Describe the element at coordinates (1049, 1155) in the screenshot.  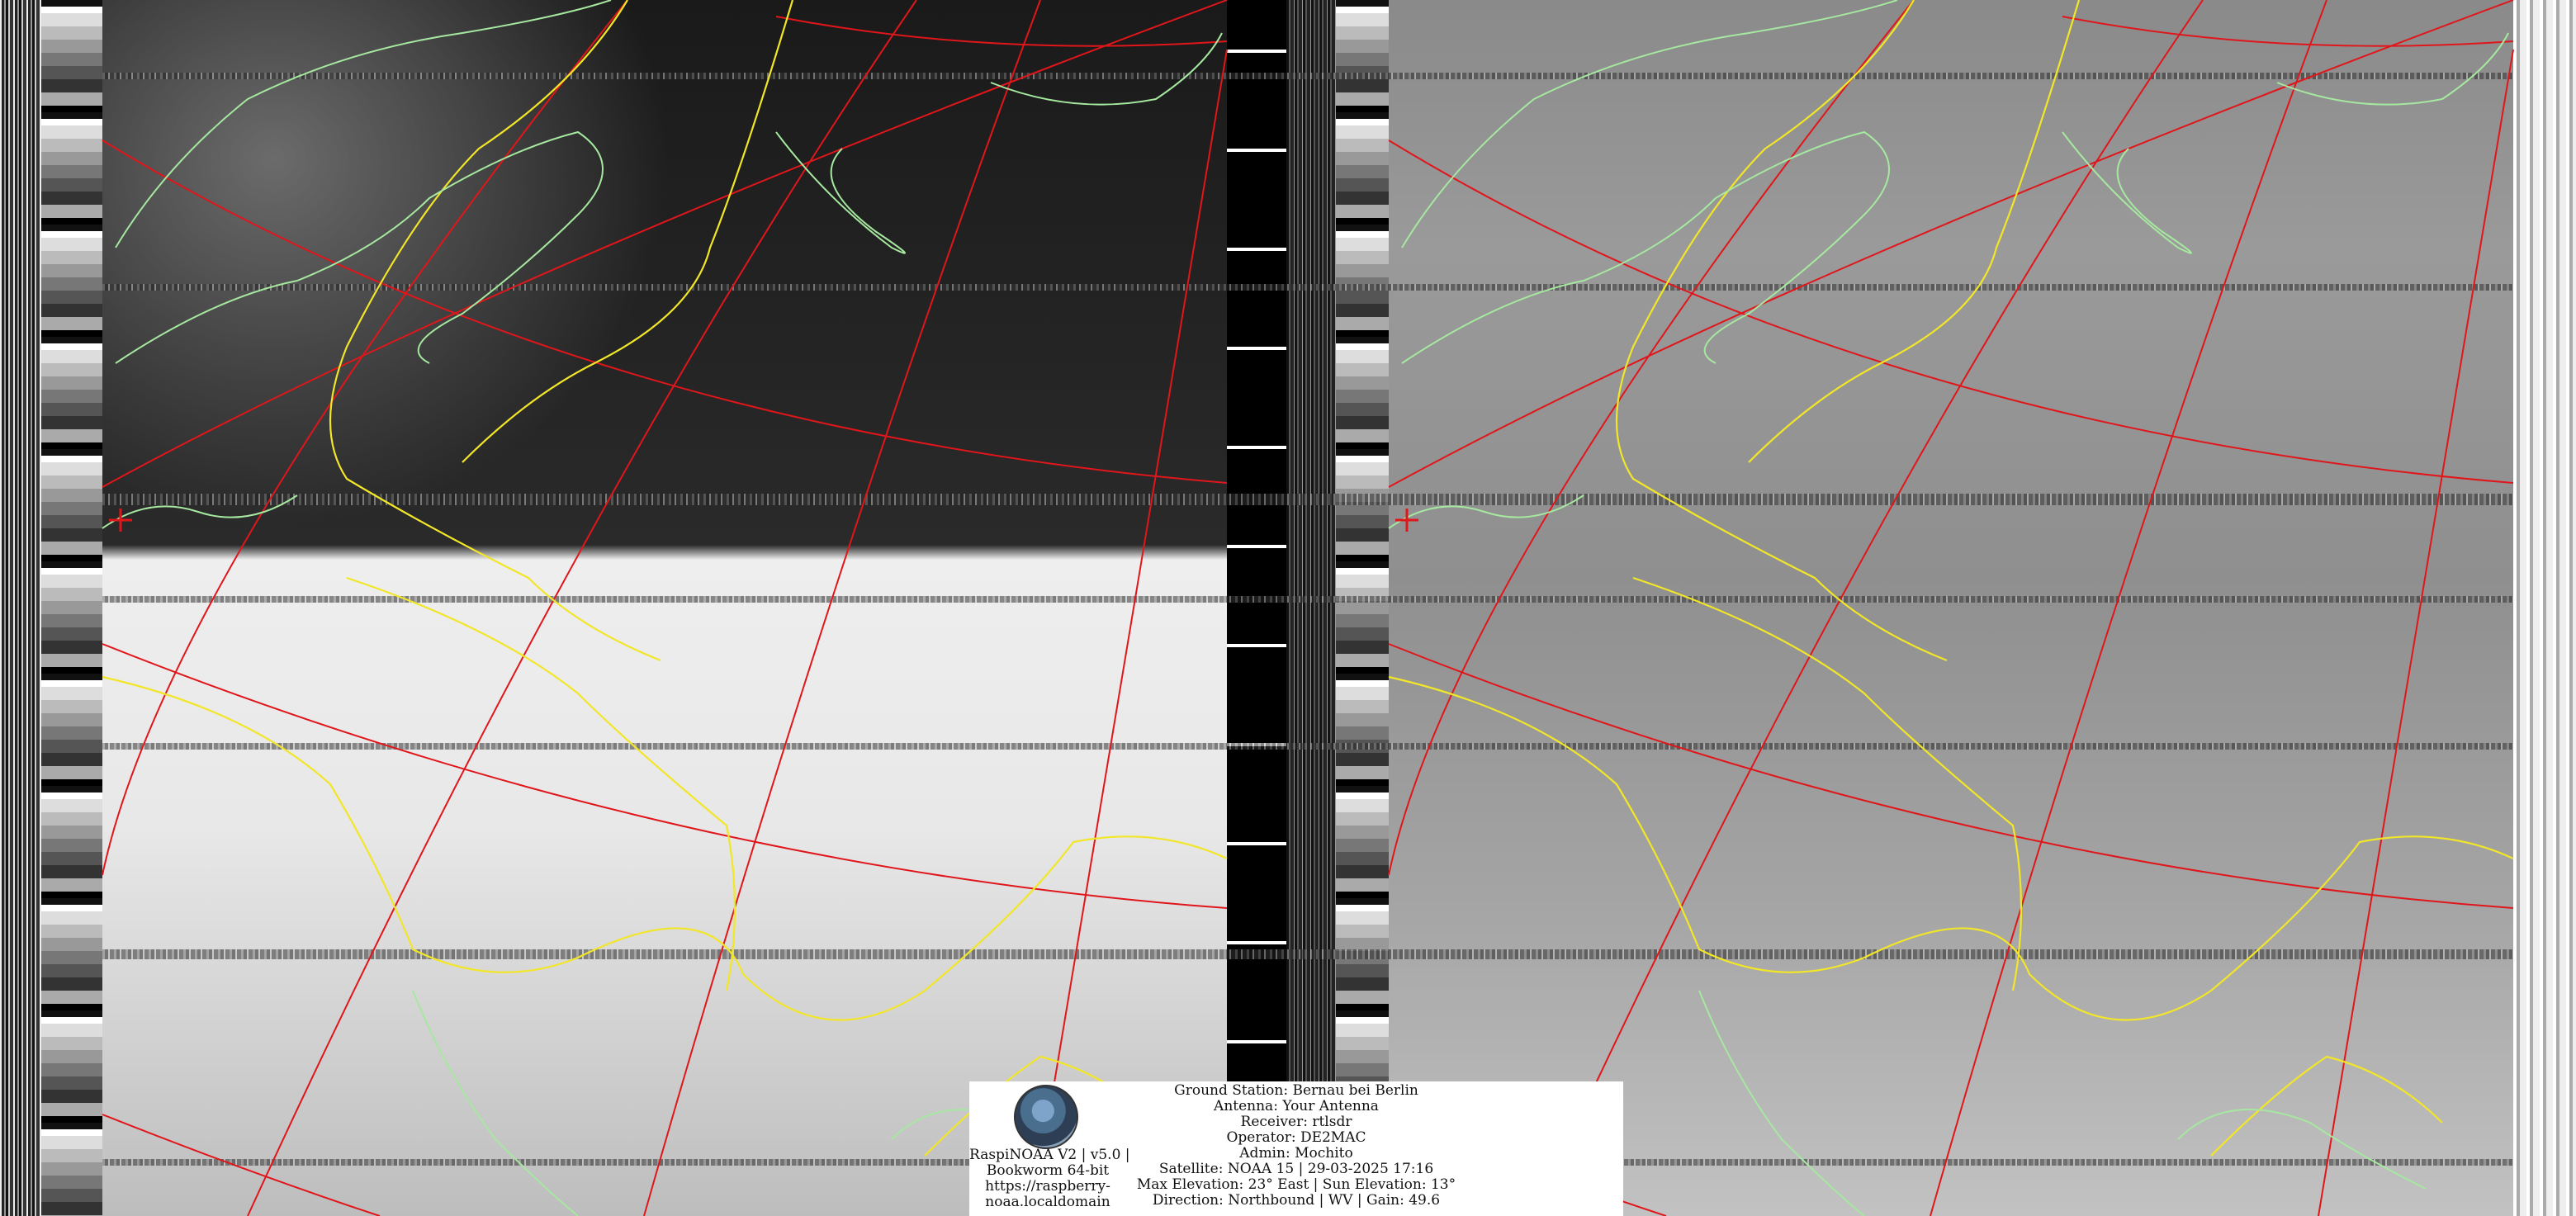
I see `software-version: RaspiNOAA V2 | v5.0 |` at that location.